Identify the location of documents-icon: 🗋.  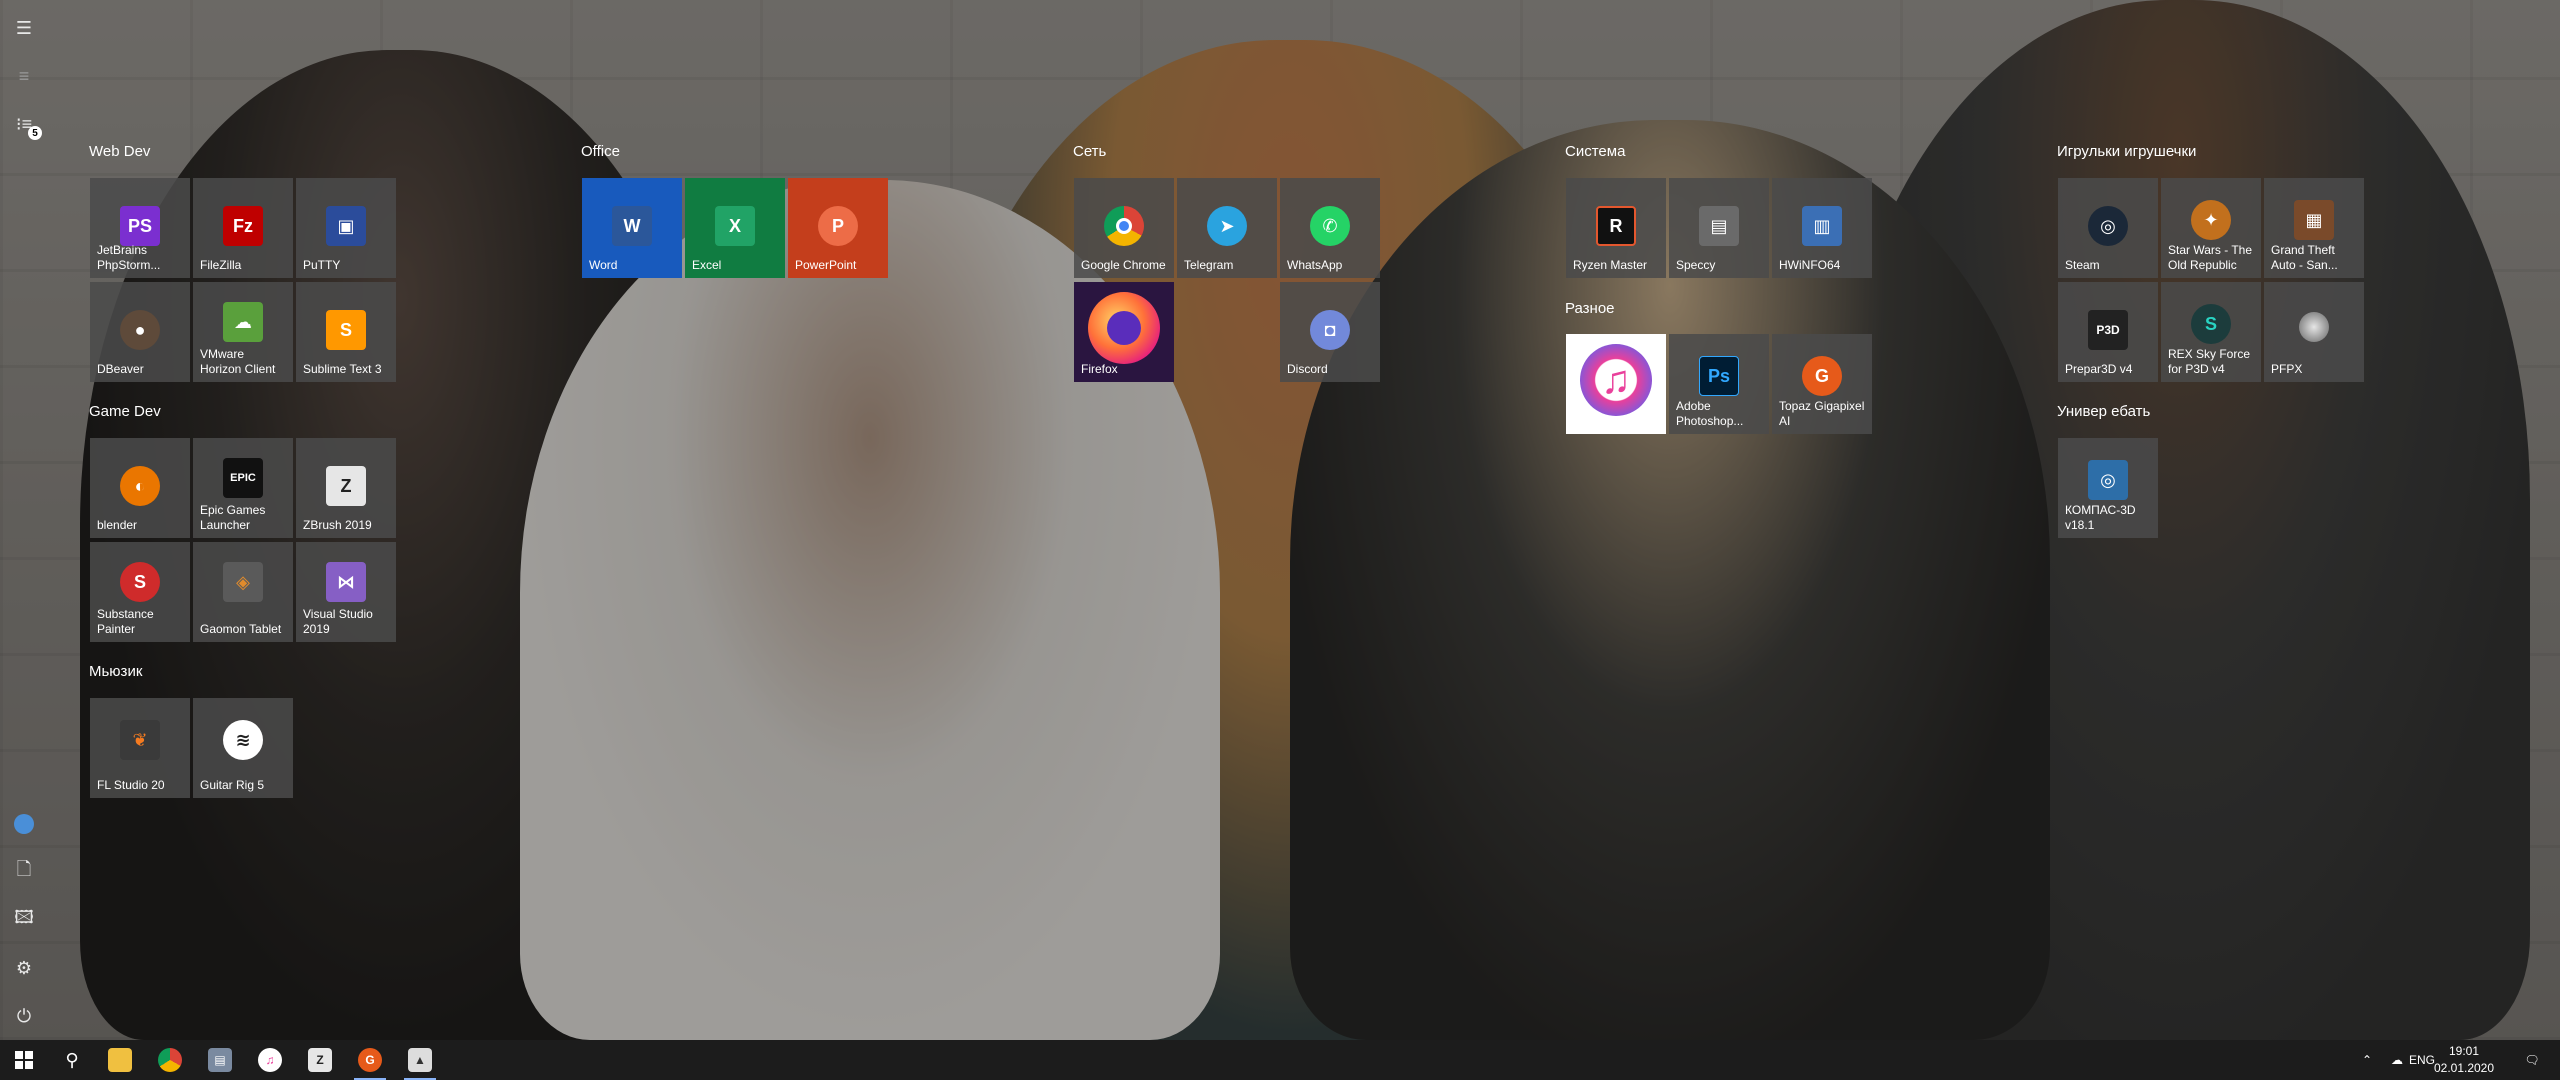
(24, 872).